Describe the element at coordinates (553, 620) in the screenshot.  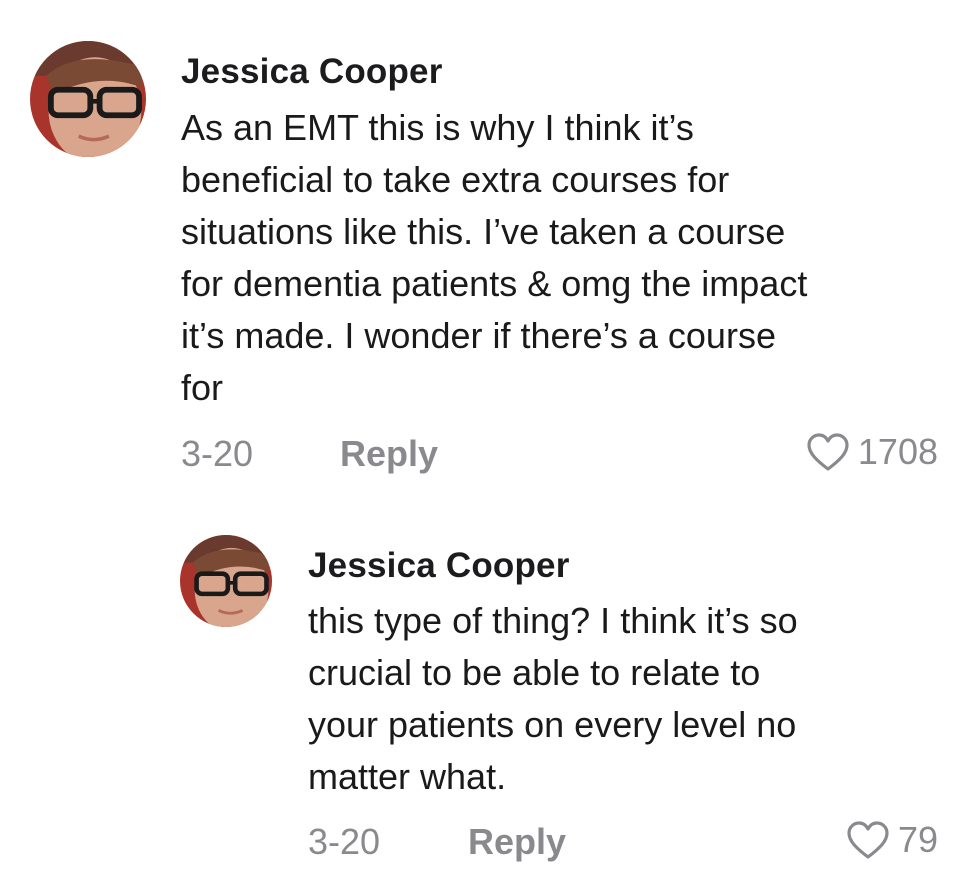
I see `comment-text-line: this type of thing? I think it’s so` at that location.